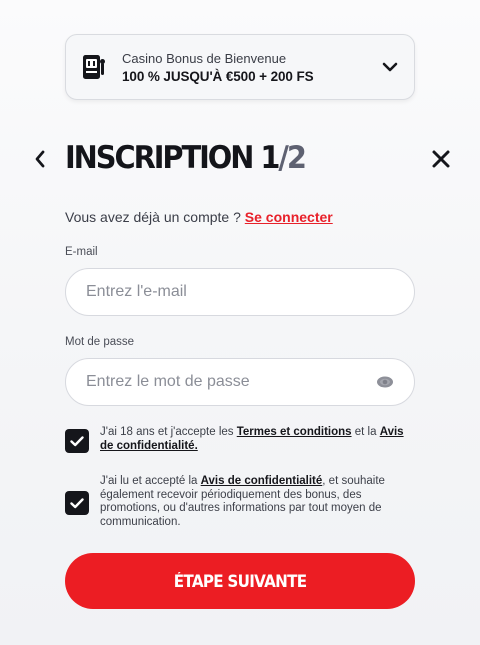  Describe the element at coordinates (40, 159) in the screenshot. I see `back-icon` at that location.